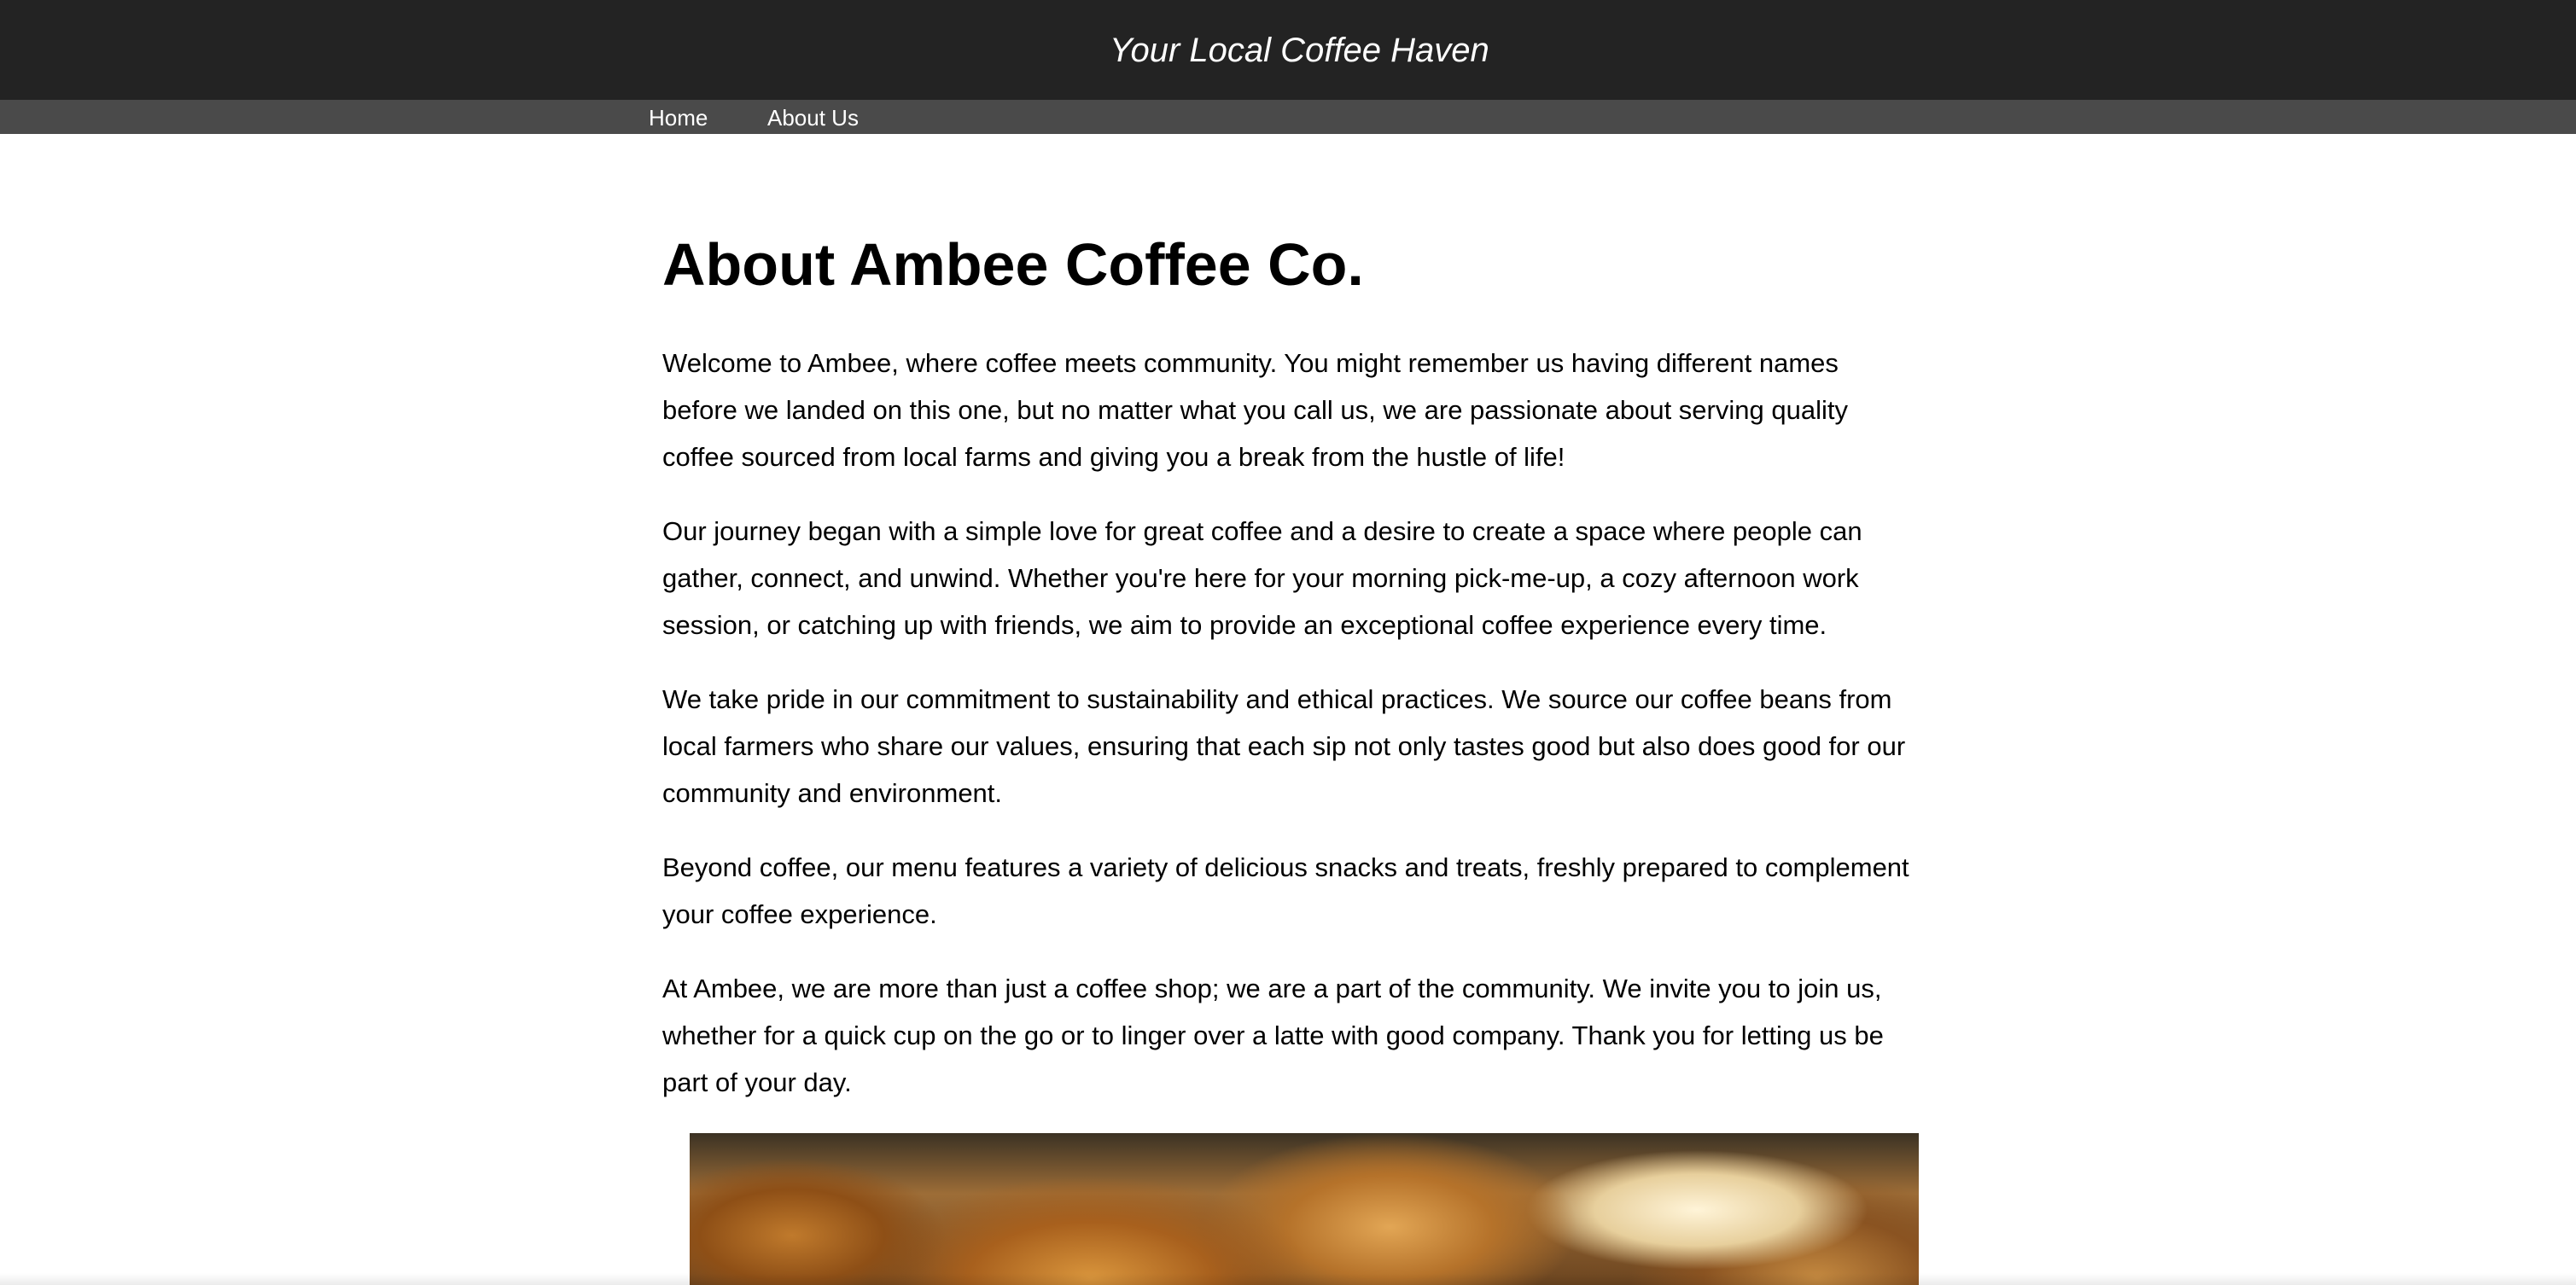 The image size is (2576, 1285). I want to click on page-title: About Ambee Coffee Co., so click(1013, 264).